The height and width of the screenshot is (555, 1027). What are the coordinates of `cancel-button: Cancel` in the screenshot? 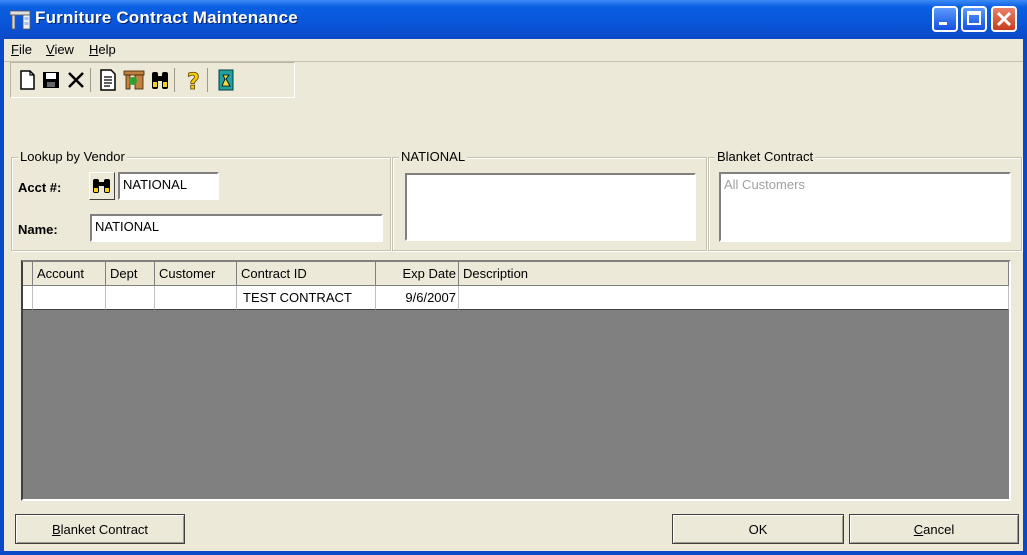 It's located at (934, 529).